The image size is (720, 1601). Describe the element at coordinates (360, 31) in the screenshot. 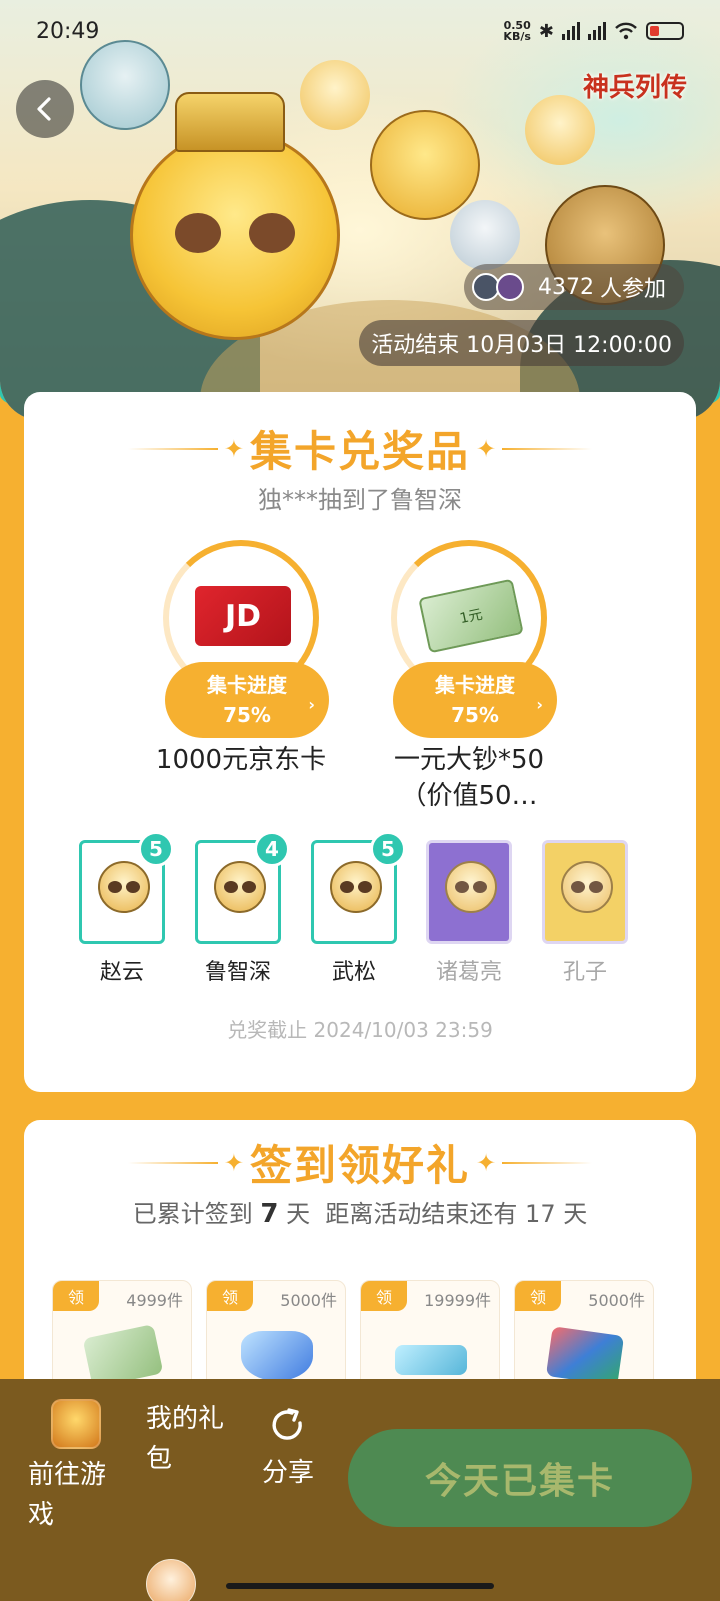

I see `status-bar: 20:49 0.50 KB/s ✱` at that location.